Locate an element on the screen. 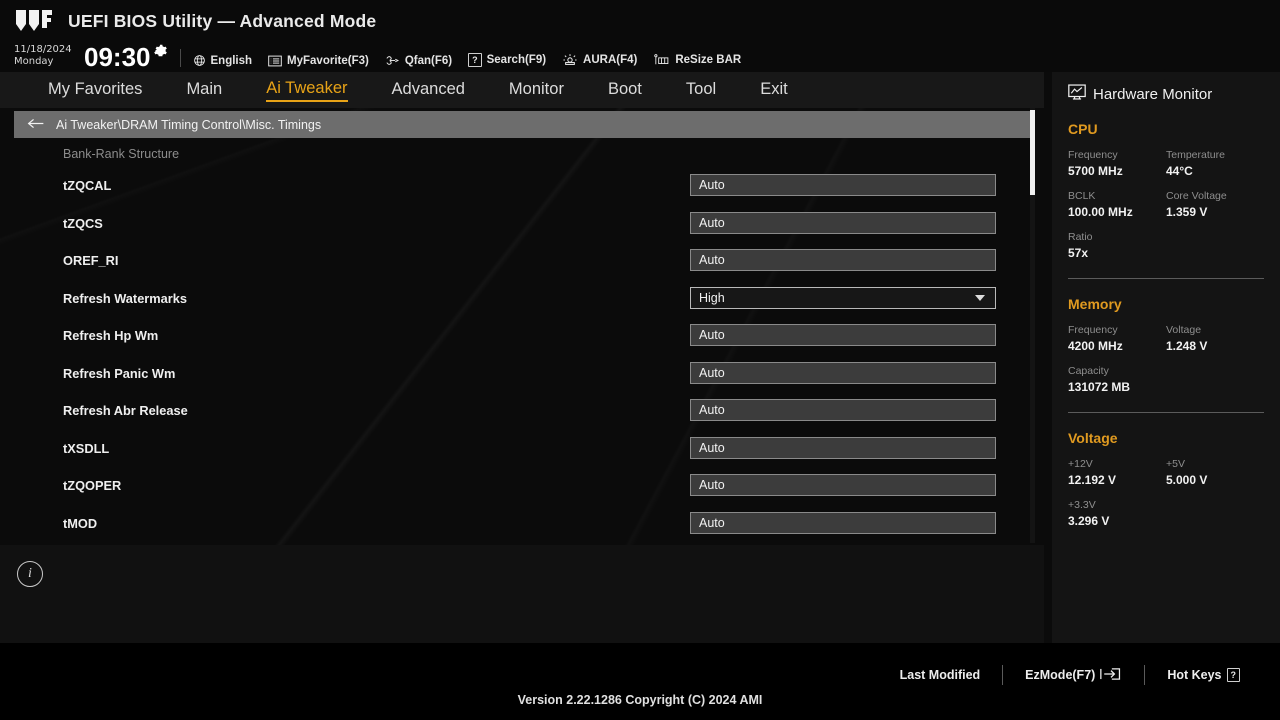  hw-row: +3.3V 3.296 V is located at coordinates (1166, 513).